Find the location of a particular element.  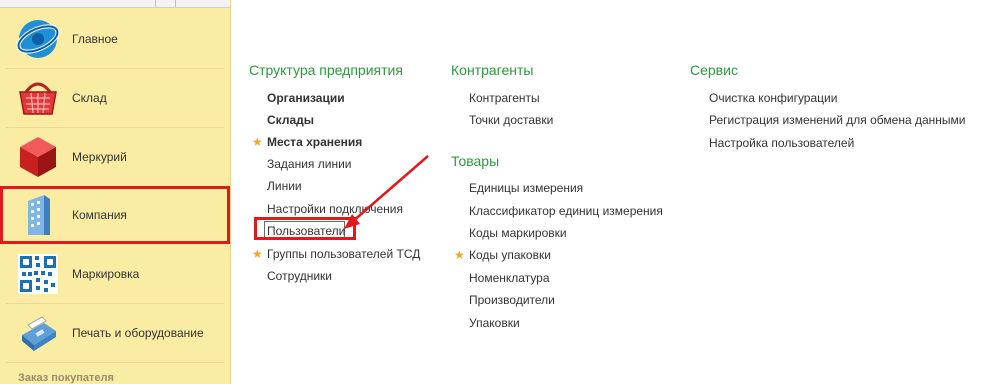

link-package-codes: Коды упаковки is located at coordinates (510, 255).